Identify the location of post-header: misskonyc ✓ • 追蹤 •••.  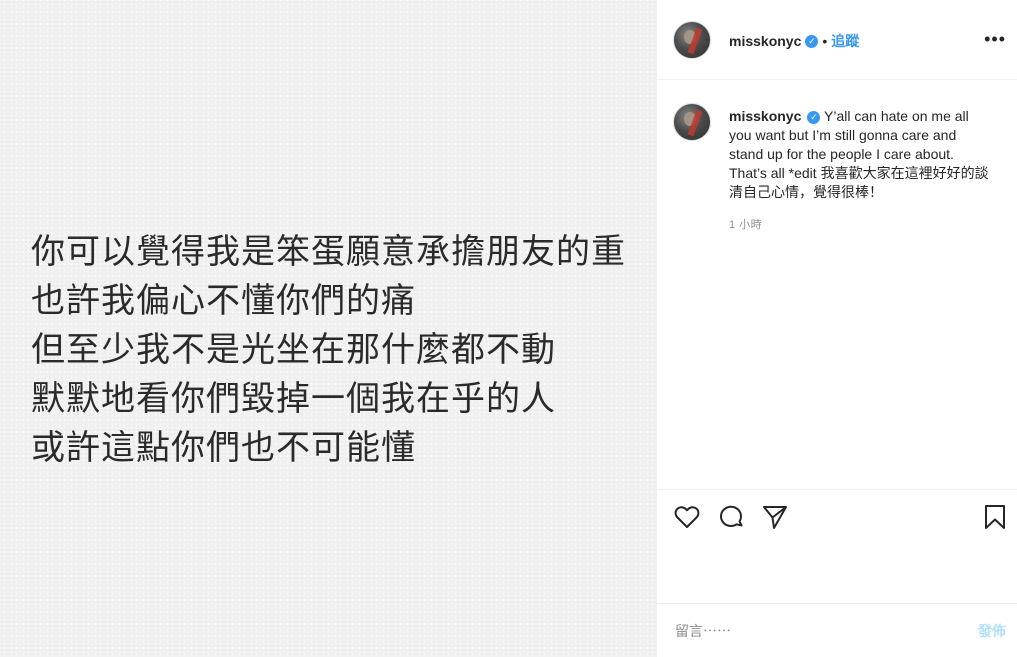
(837, 40).